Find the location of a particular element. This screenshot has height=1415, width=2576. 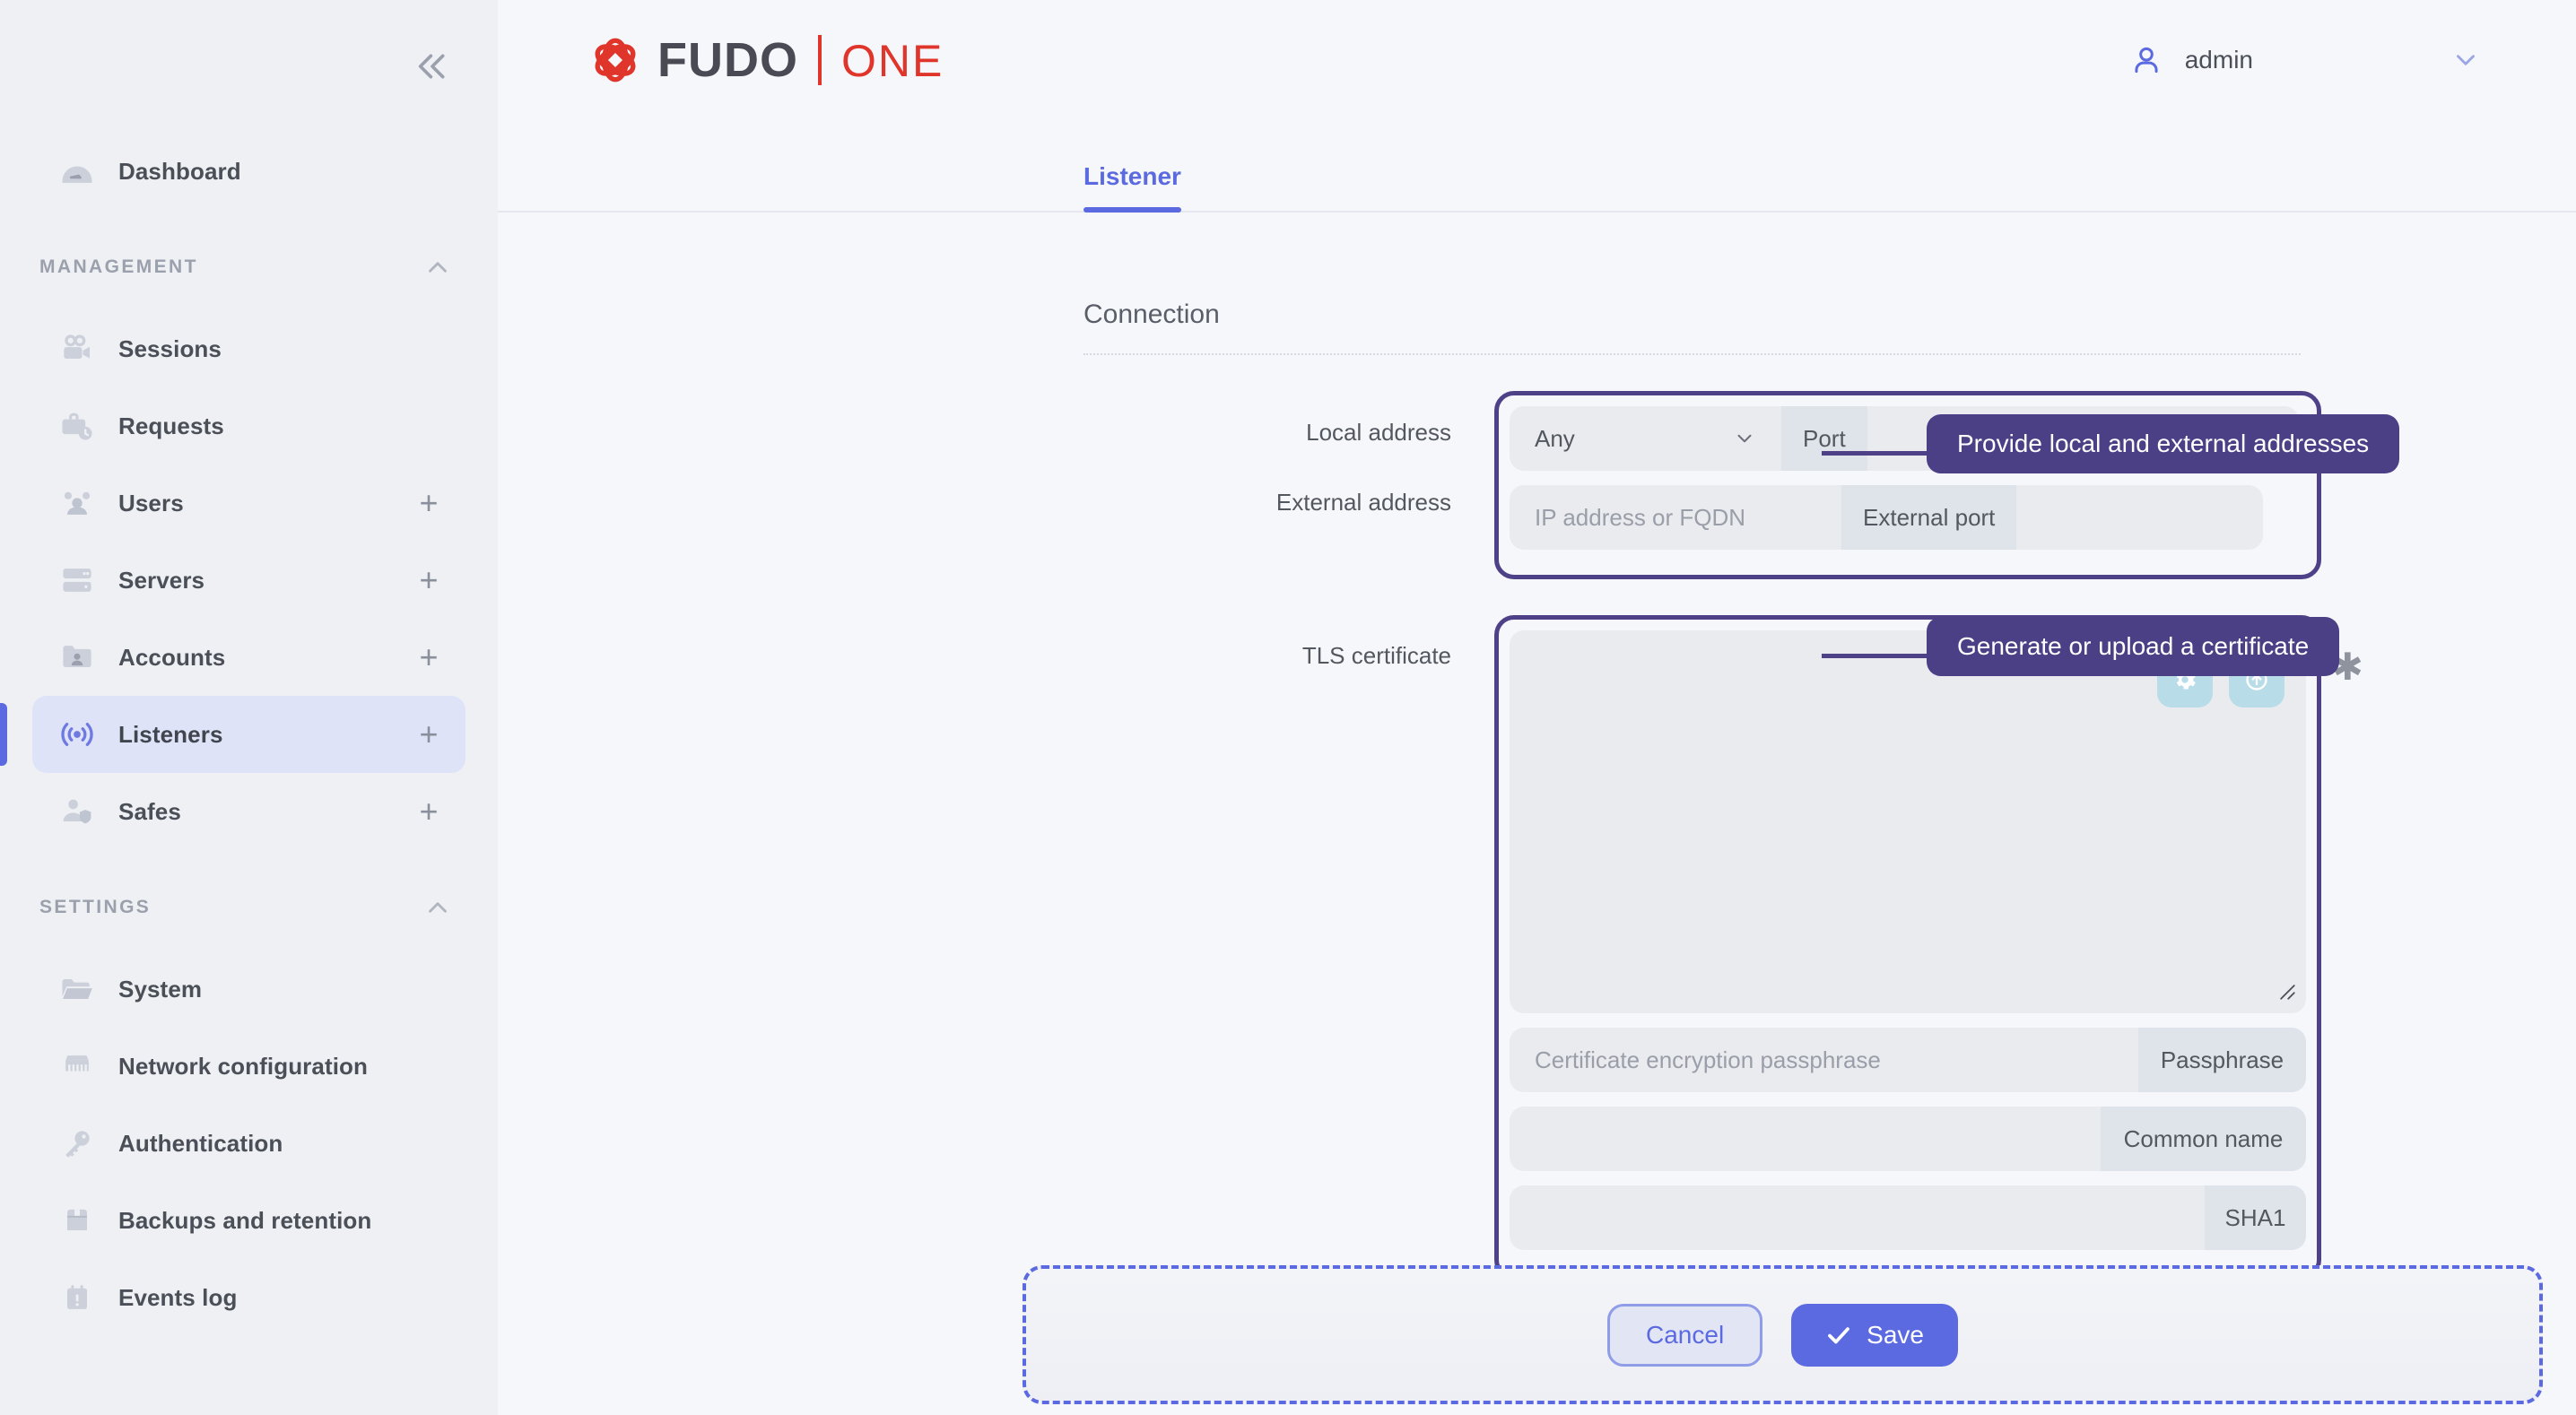

tab-listener: Listener is located at coordinates (1132, 187).